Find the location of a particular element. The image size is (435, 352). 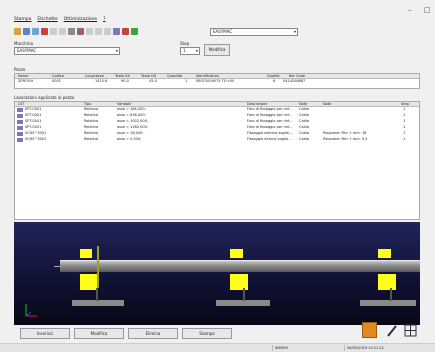

bottom-action-bar: Inserisci Modifica Elimina Stampa is located at coordinates (217, 331).